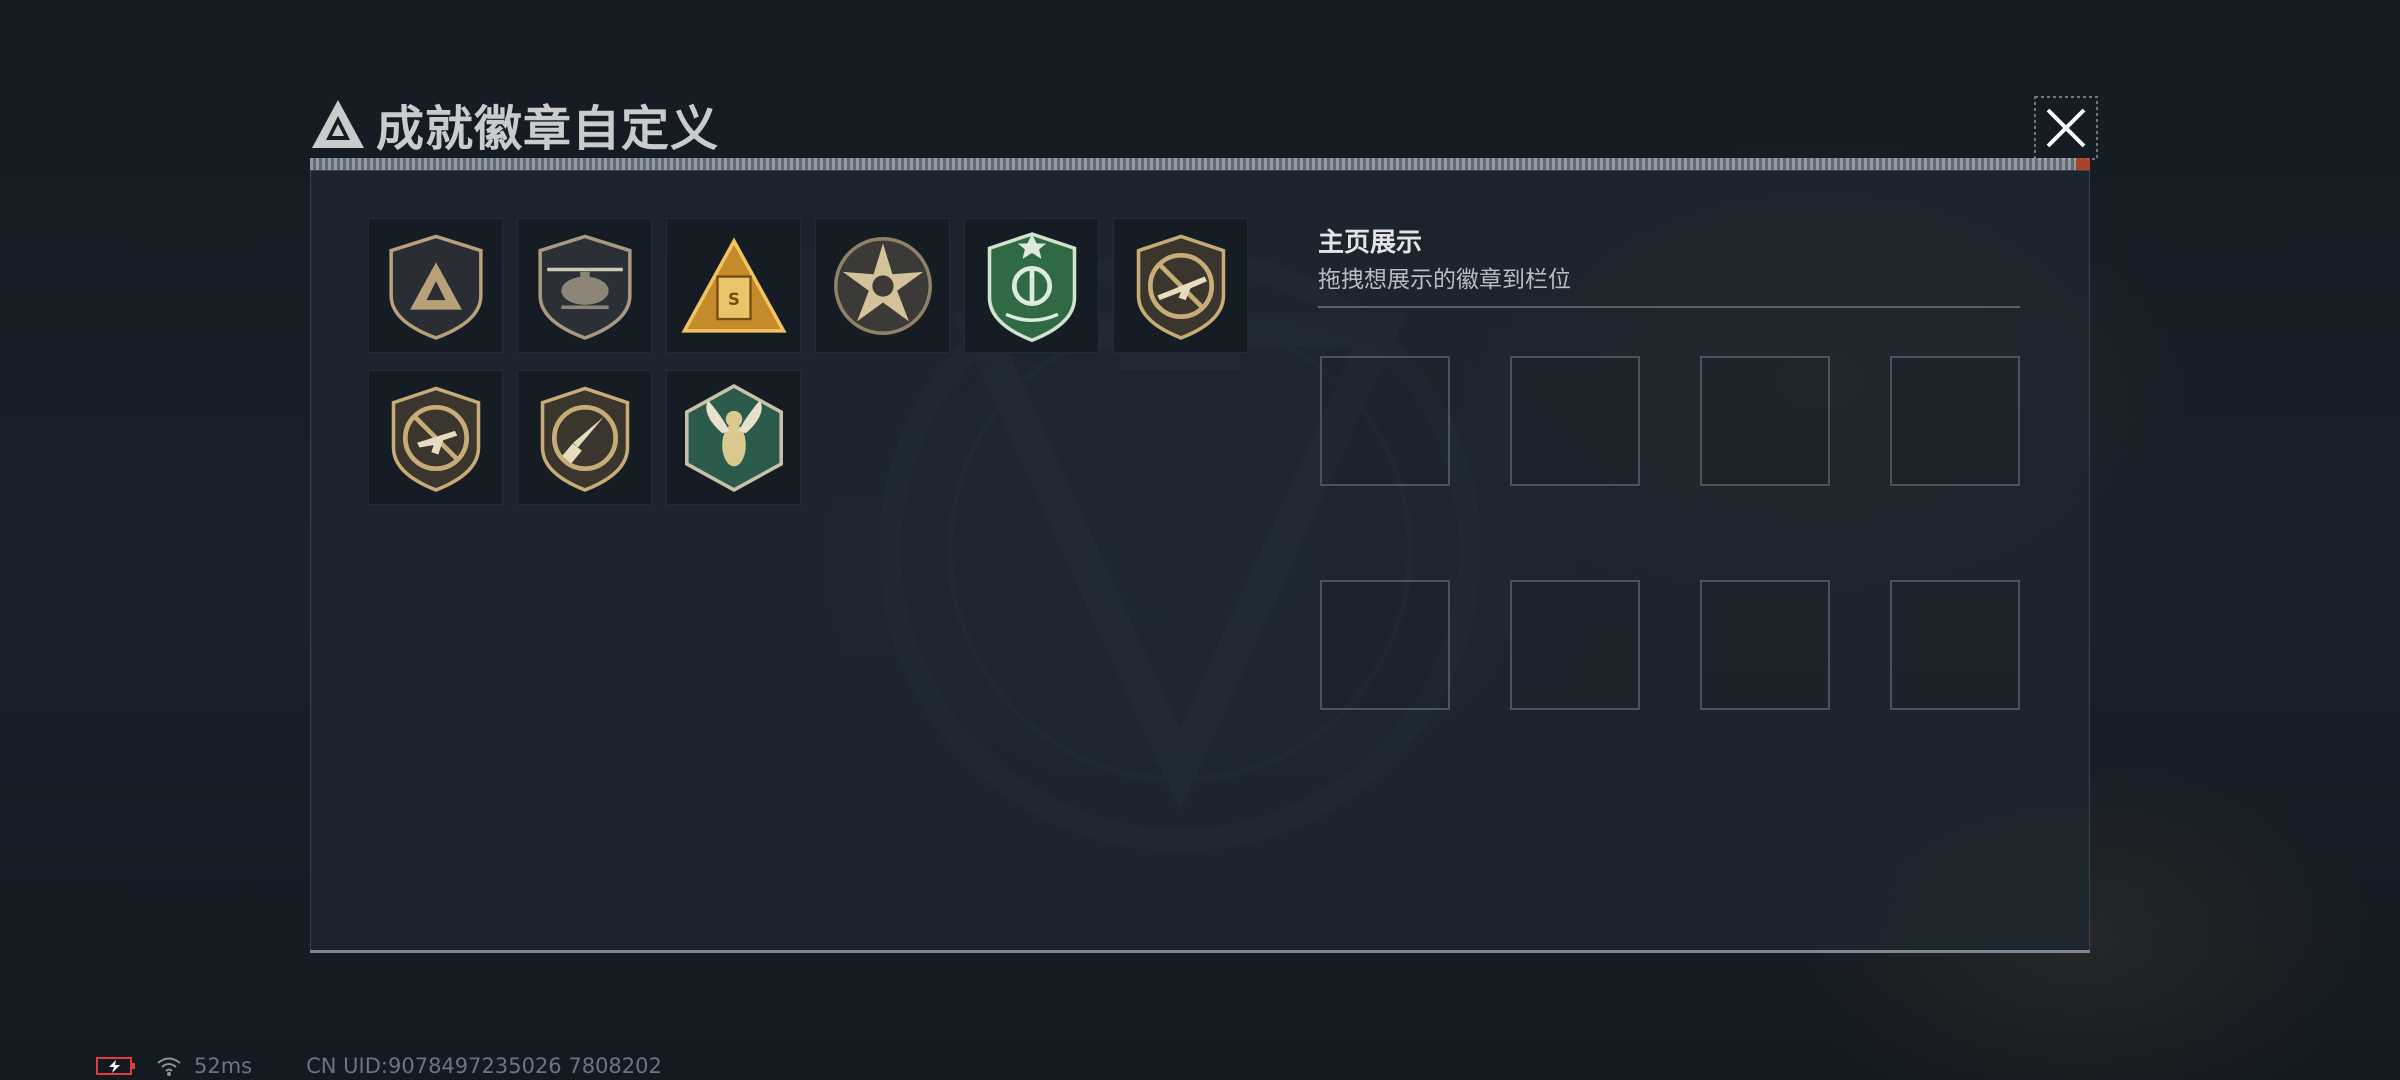  I want to click on triangle-logo-badge-icon, so click(435, 287).